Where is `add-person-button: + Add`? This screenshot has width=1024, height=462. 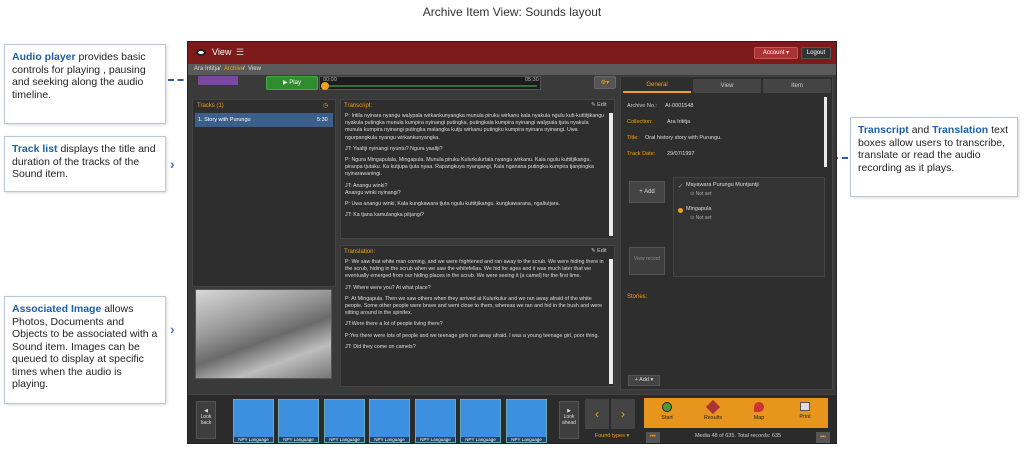 add-person-button: + Add is located at coordinates (647, 192).